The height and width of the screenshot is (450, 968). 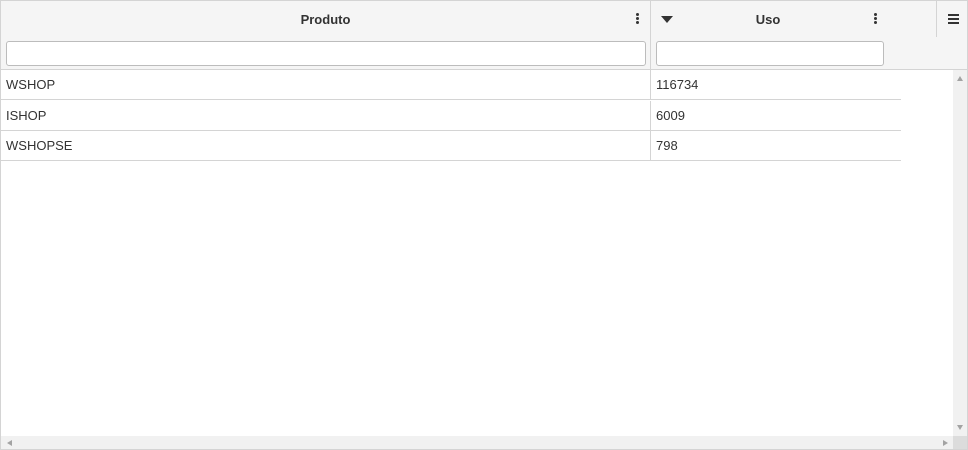 I want to click on grid-menu-cell, so click(x=951, y=19).